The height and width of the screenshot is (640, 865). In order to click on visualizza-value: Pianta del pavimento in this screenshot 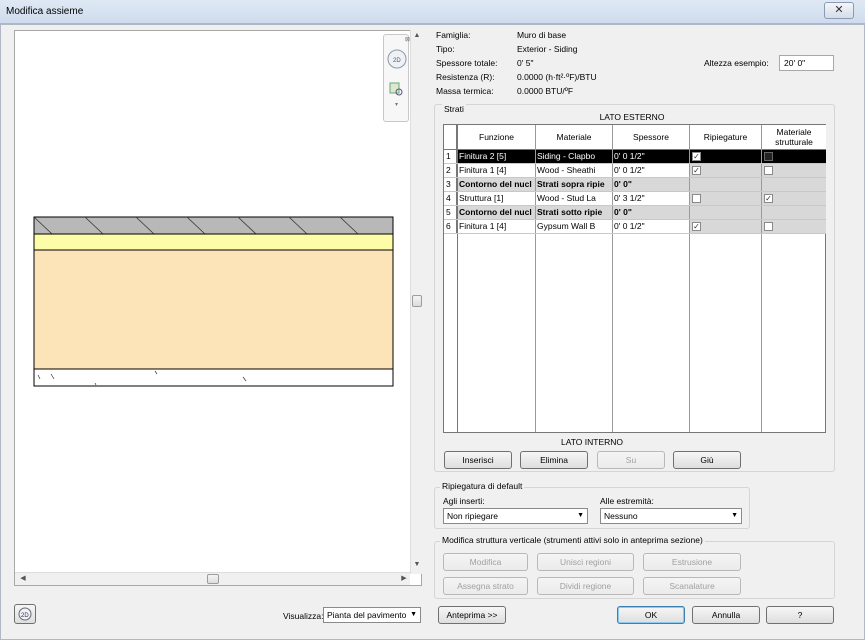, I will do `click(367, 615)`.